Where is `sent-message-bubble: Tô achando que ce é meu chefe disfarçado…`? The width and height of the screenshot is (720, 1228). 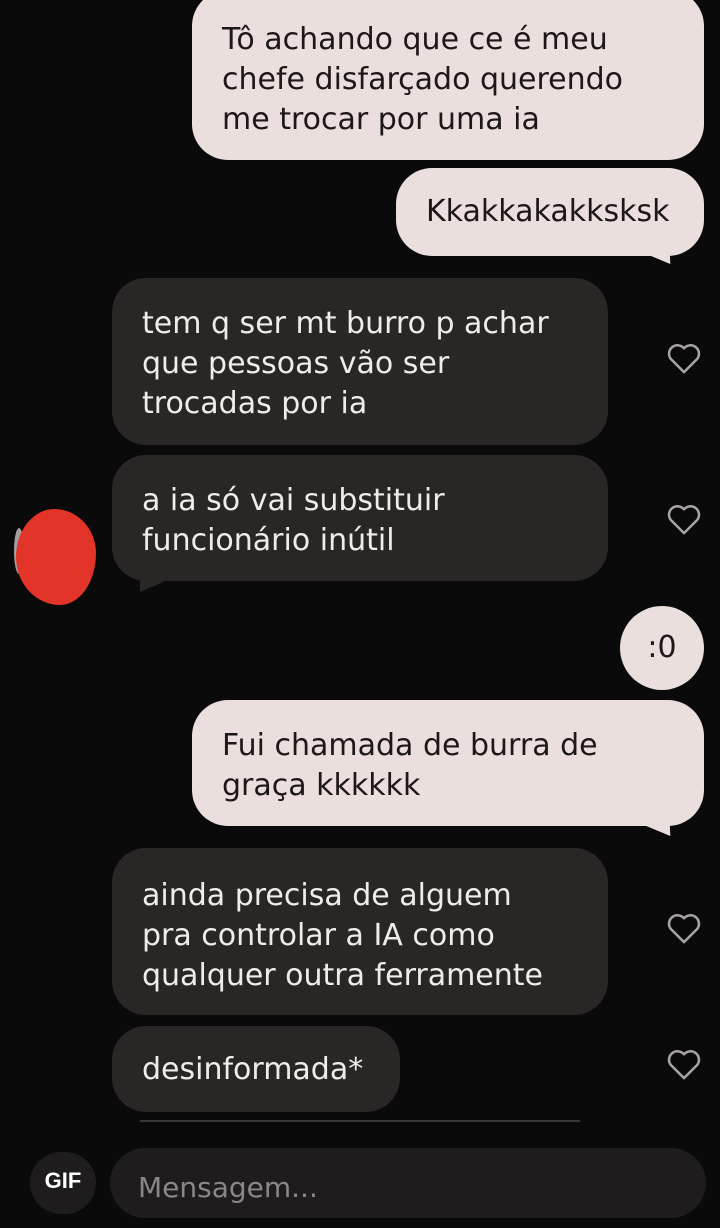 sent-message-bubble: Tô achando que ce é meu chefe disfarçado… is located at coordinates (448, 80).